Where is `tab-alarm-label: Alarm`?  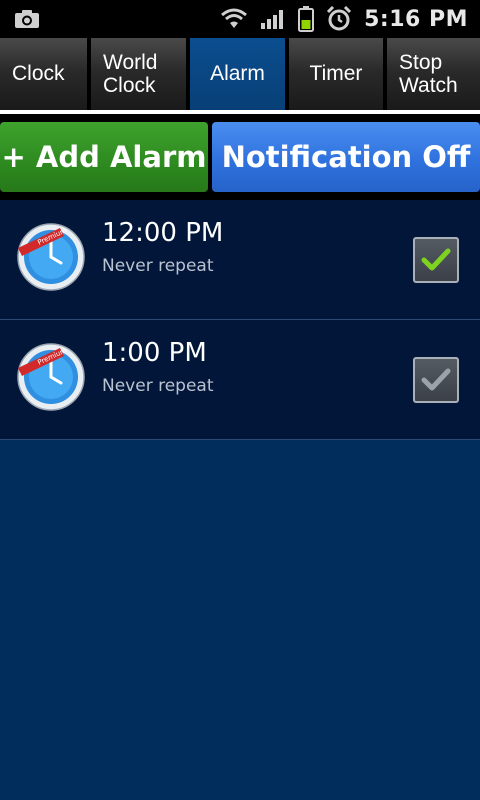
tab-alarm-label: Alarm is located at coordinates (237, 74).